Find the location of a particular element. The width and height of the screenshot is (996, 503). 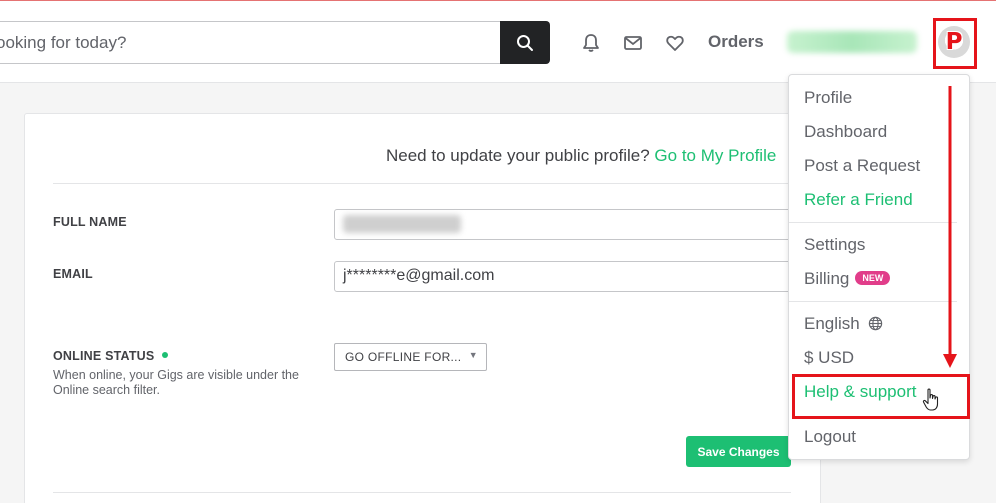

annotation-arrow-icon is located at coordinates (950, 227).